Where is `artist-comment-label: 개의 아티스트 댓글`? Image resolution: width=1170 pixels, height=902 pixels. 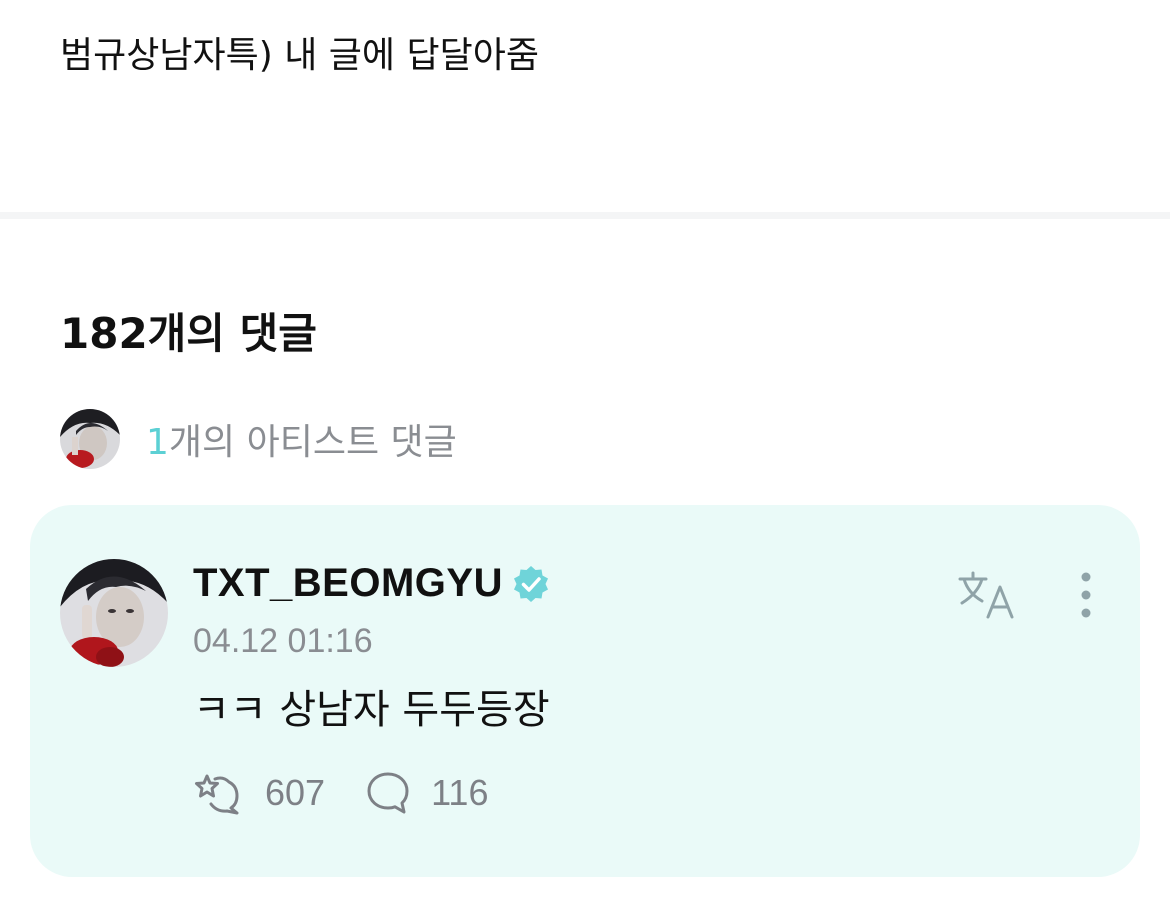
artist-comment-label: 개의 아티스트 댓글 is located at coordinates (312, 442).